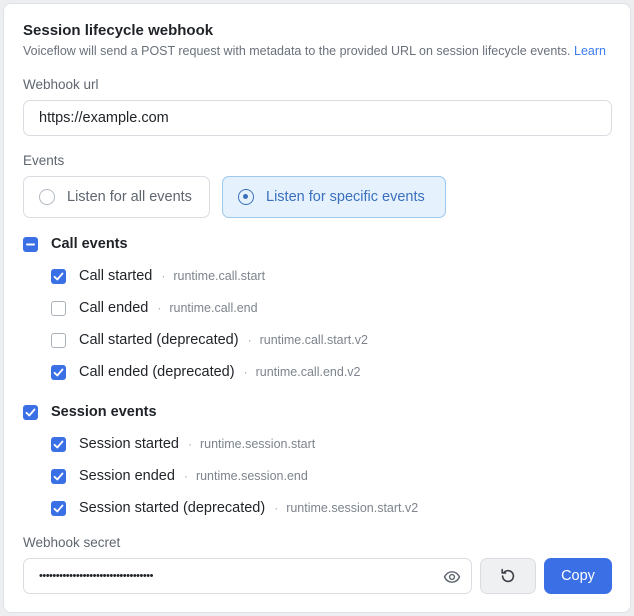 This screenshot has height=616, width=634. I want to click on webhook-url-input: https://example.com, so click(317, 118).